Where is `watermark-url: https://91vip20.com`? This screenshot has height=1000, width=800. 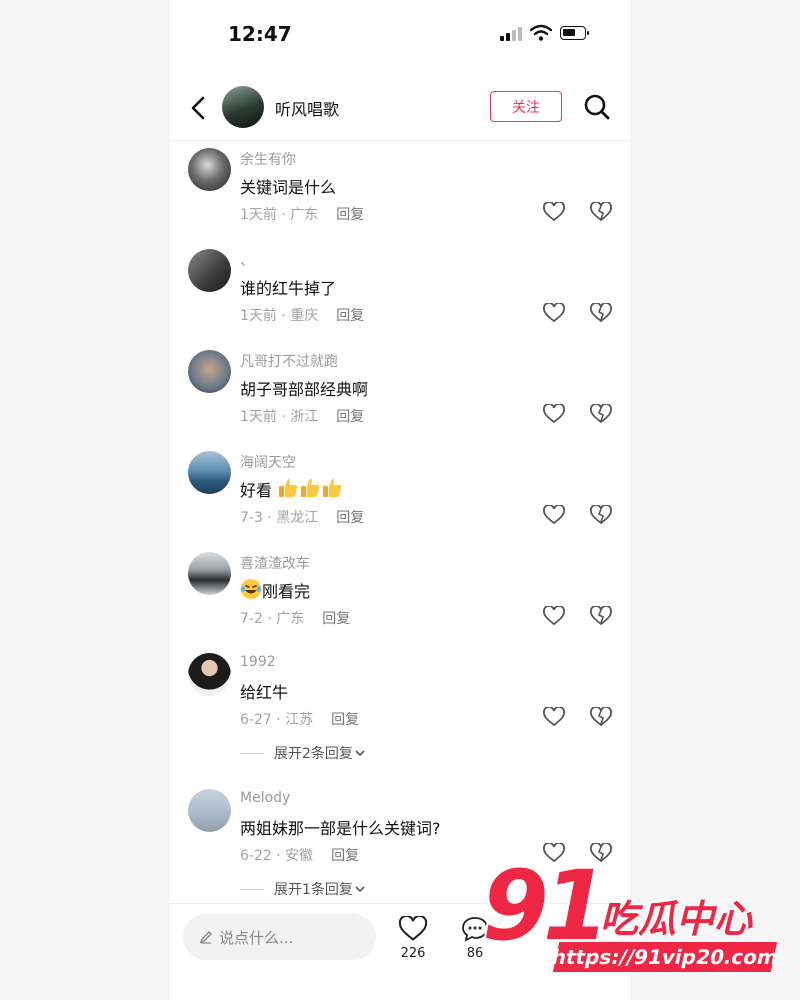
watermark-url: https://91vip20.com is located at coordinates (665, 957).